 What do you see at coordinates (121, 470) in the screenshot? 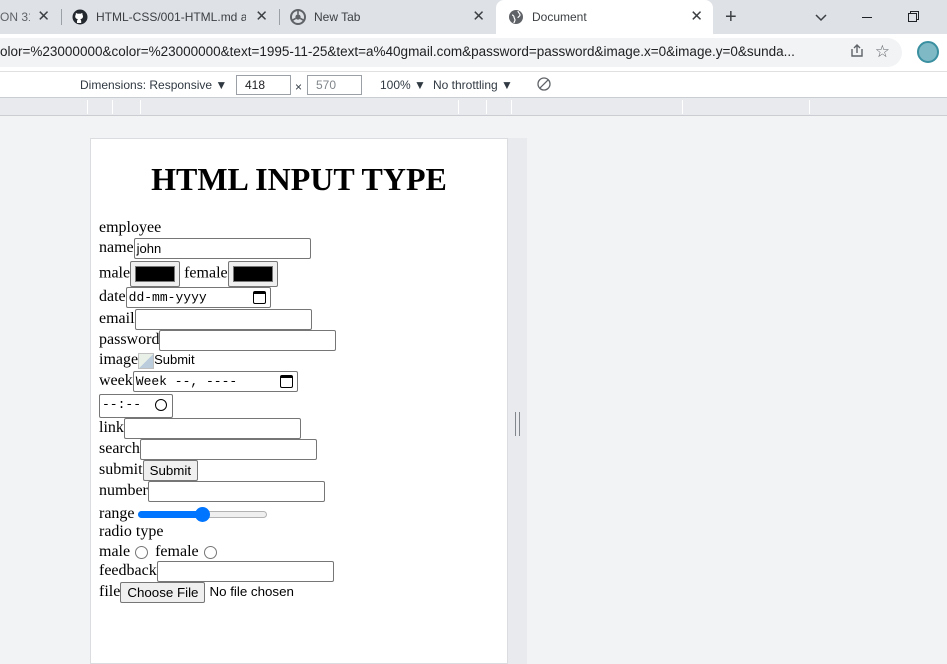
I see `submit-label: submit` at bounding box center [121, 470].